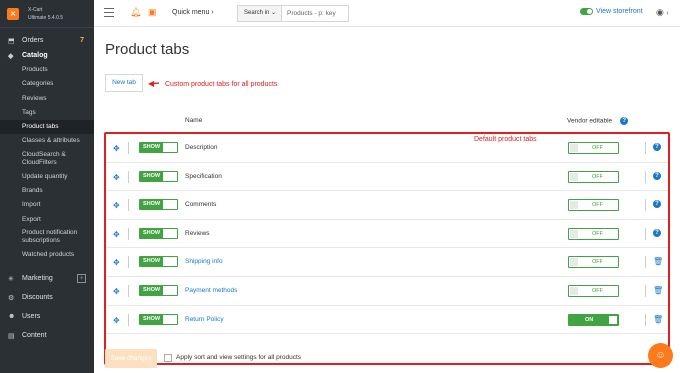  What do you see at coordinates (147, 49) in the screenshot?
I see `page-title: Product tabs` at bounding box center [147, 49].